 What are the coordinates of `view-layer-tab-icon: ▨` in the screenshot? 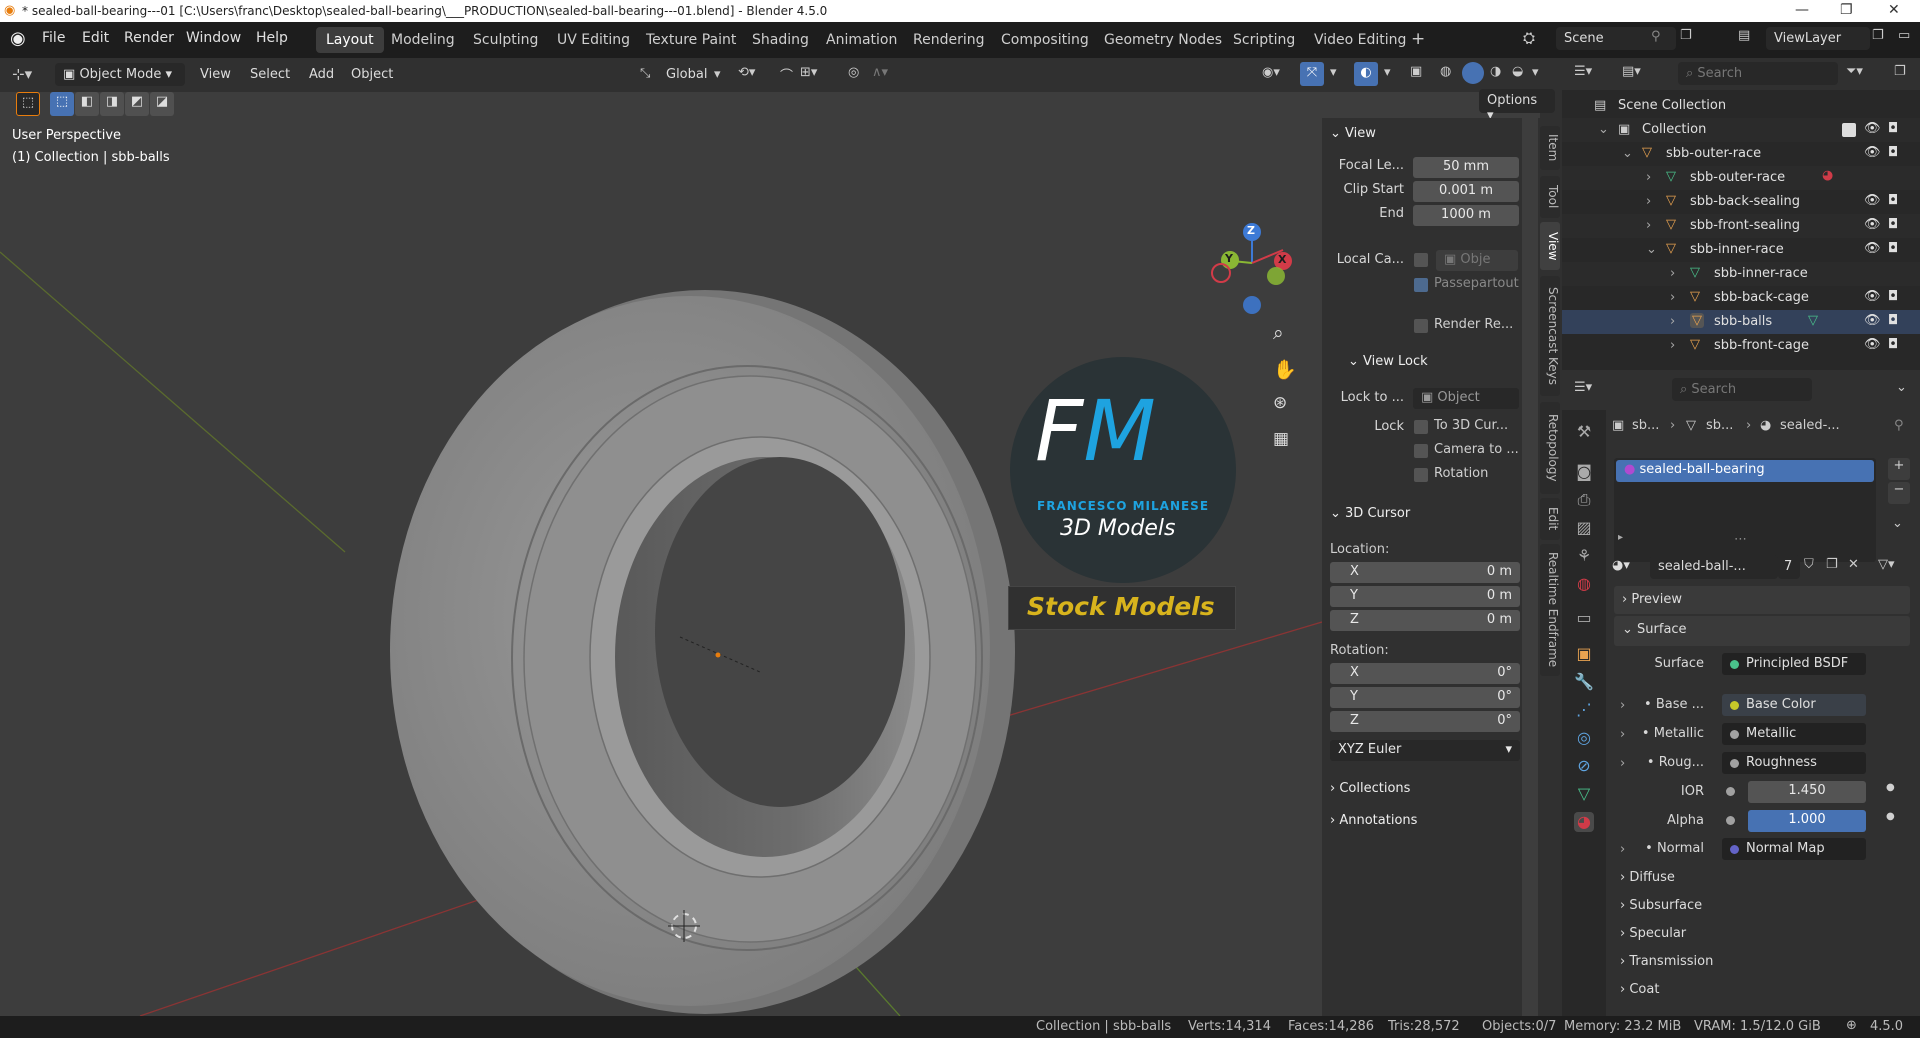 It's located at (1584, 528).